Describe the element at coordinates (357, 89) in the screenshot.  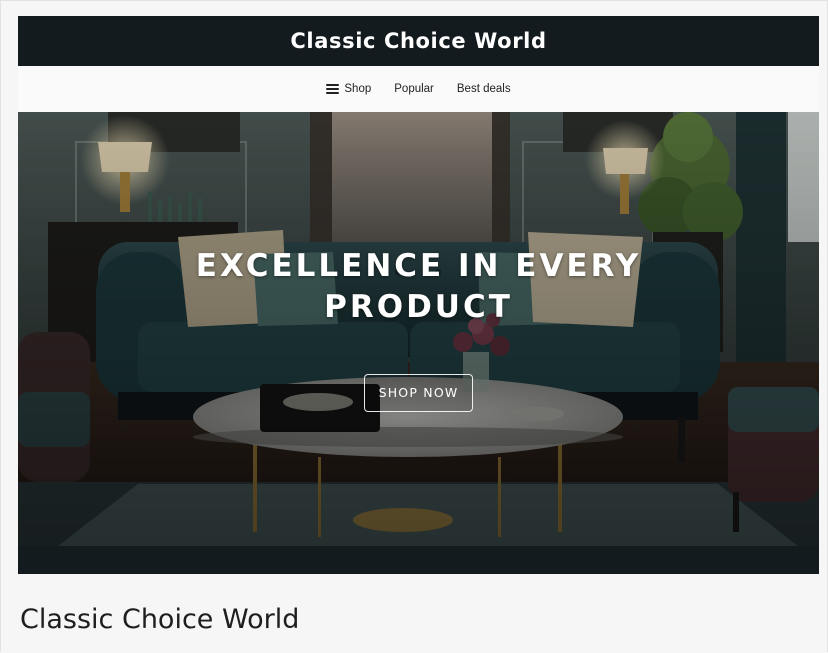
I see `nav-item-shop-label: Shop` at that location.